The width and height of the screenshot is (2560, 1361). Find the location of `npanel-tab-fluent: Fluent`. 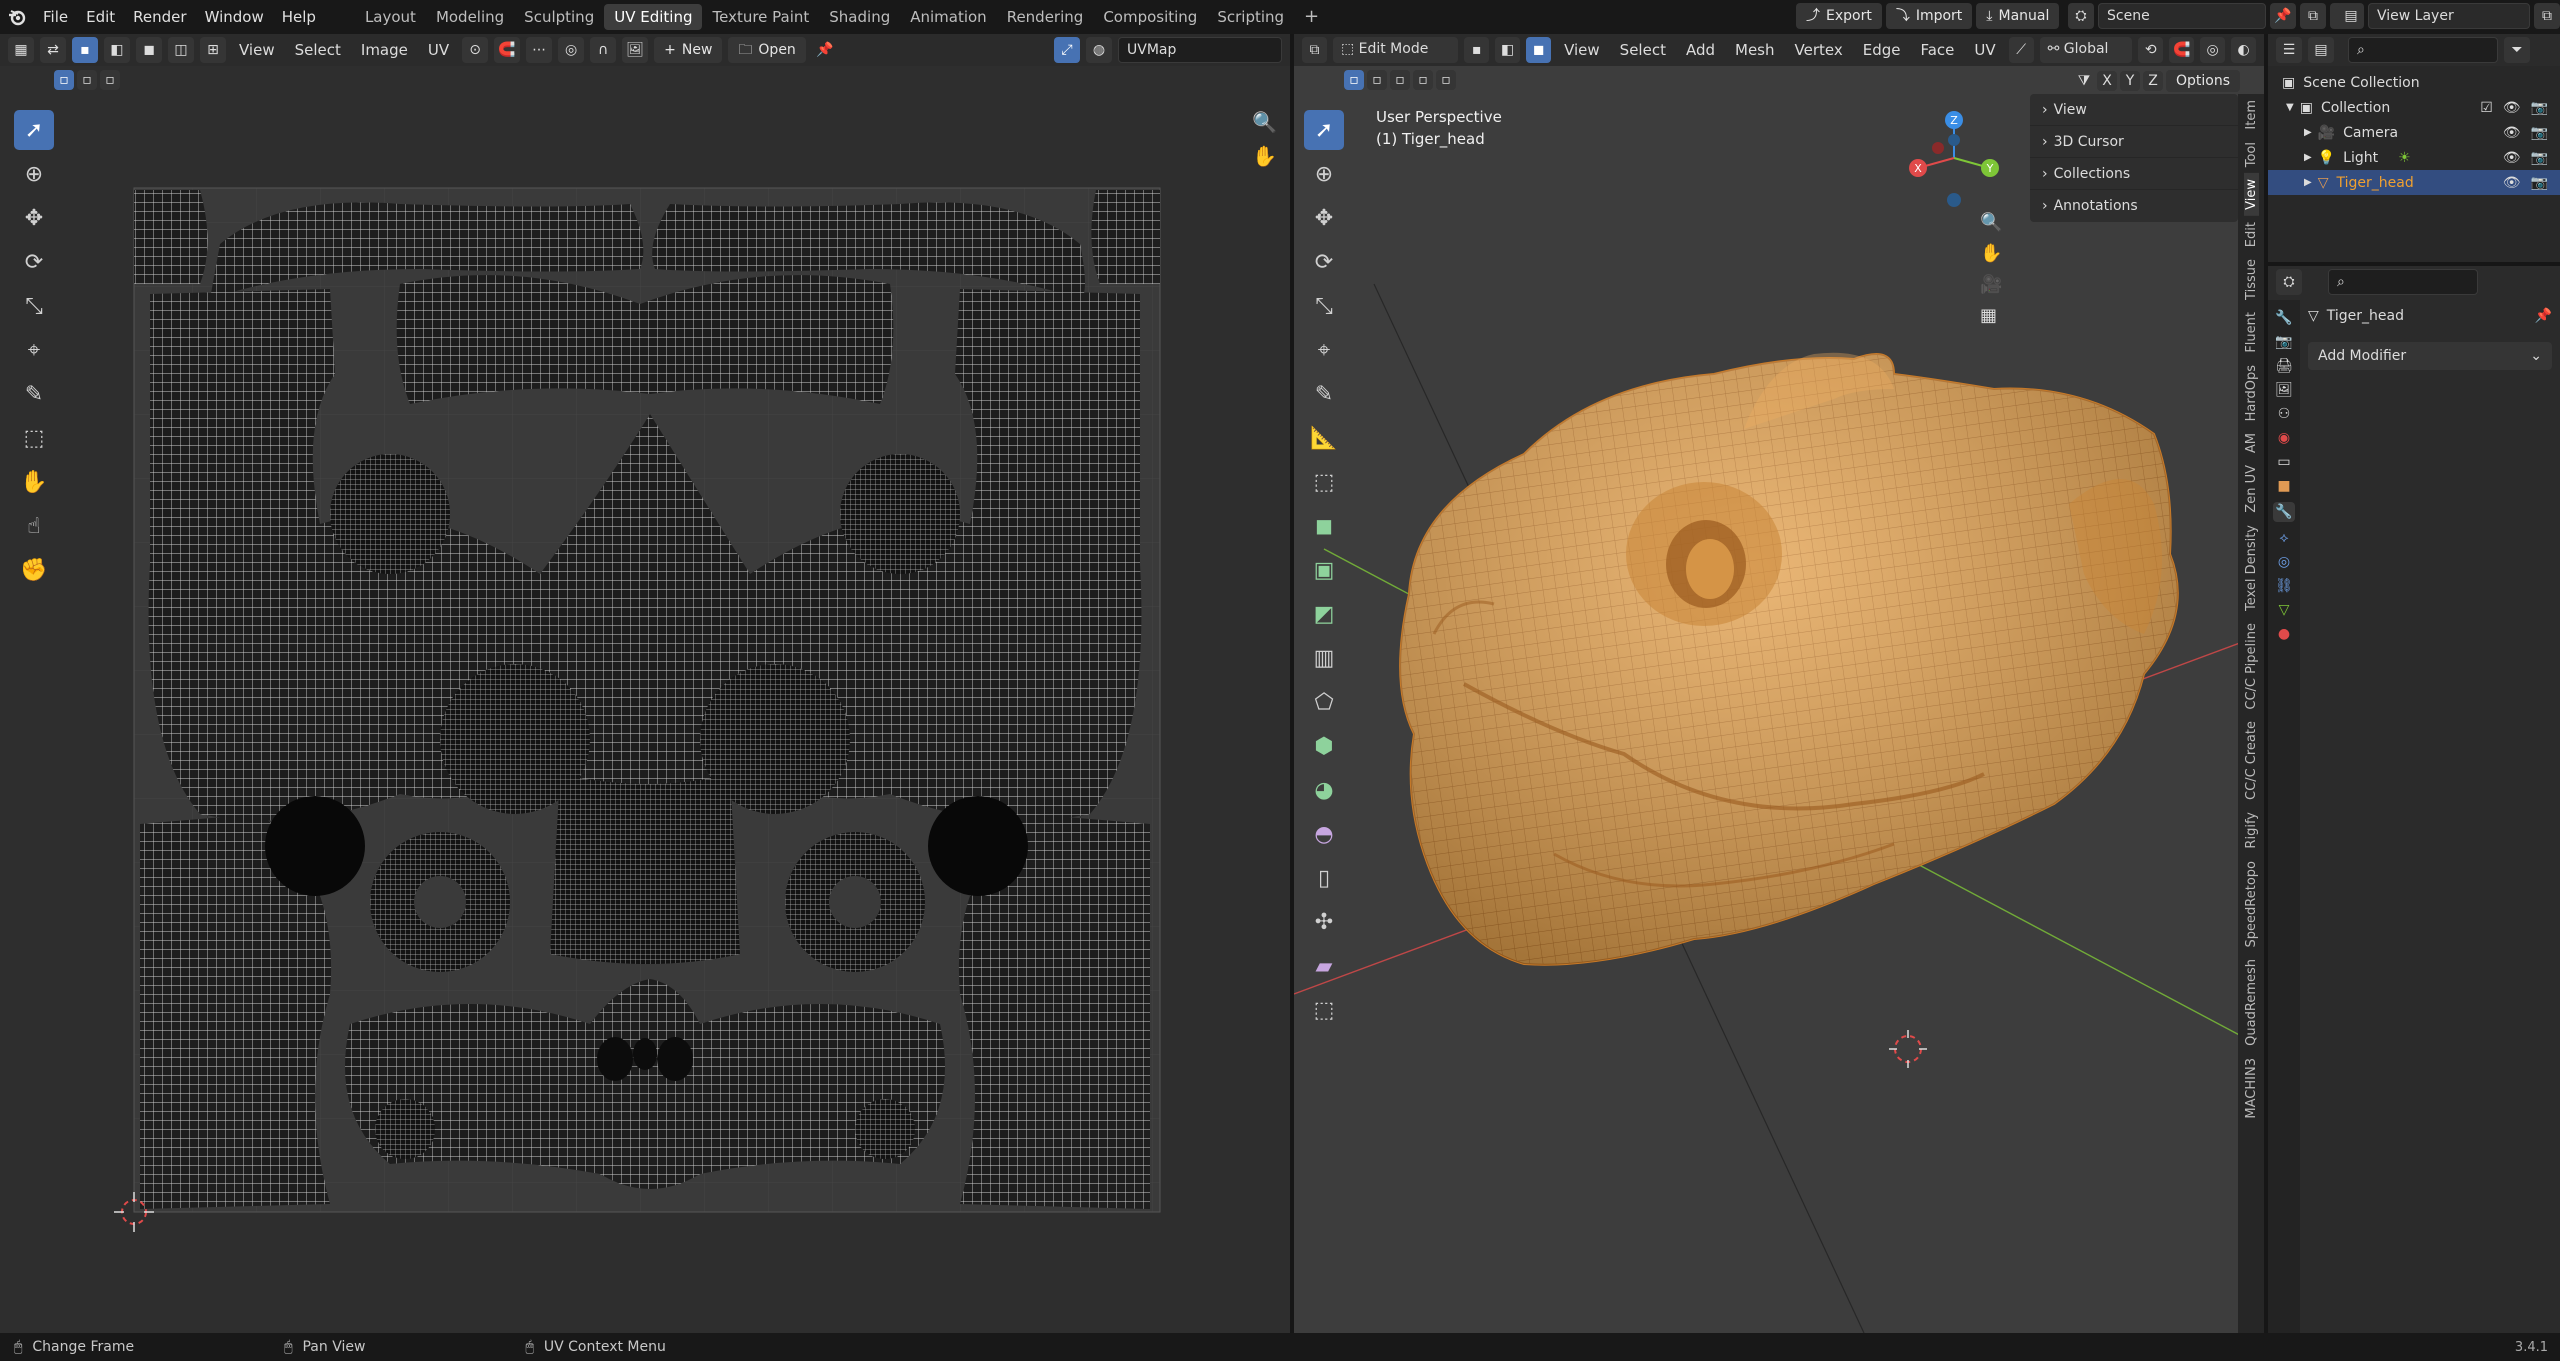

npanel-tab-fluent: Fluent is located at coordinates (2251, 332).